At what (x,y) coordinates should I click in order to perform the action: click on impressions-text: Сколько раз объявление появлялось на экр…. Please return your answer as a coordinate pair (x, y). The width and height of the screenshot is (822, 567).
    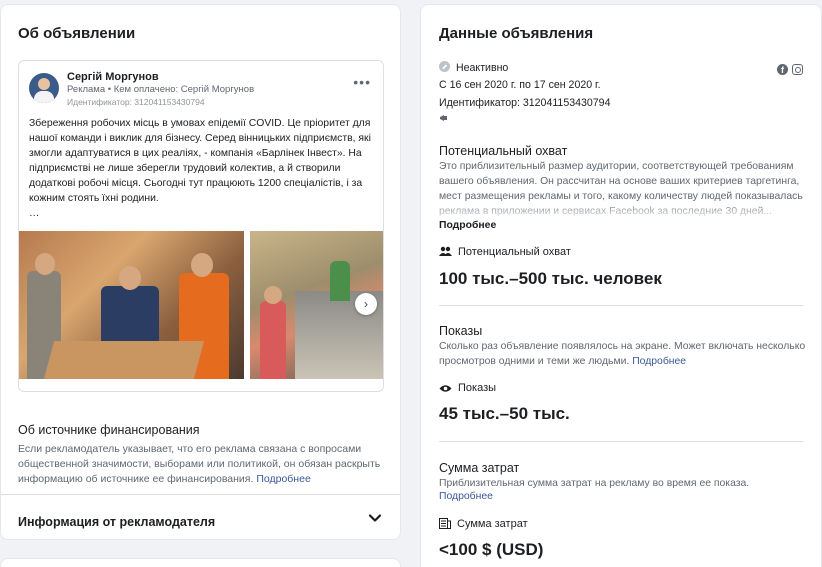
    Looking at the image, I should click on (622, 354).